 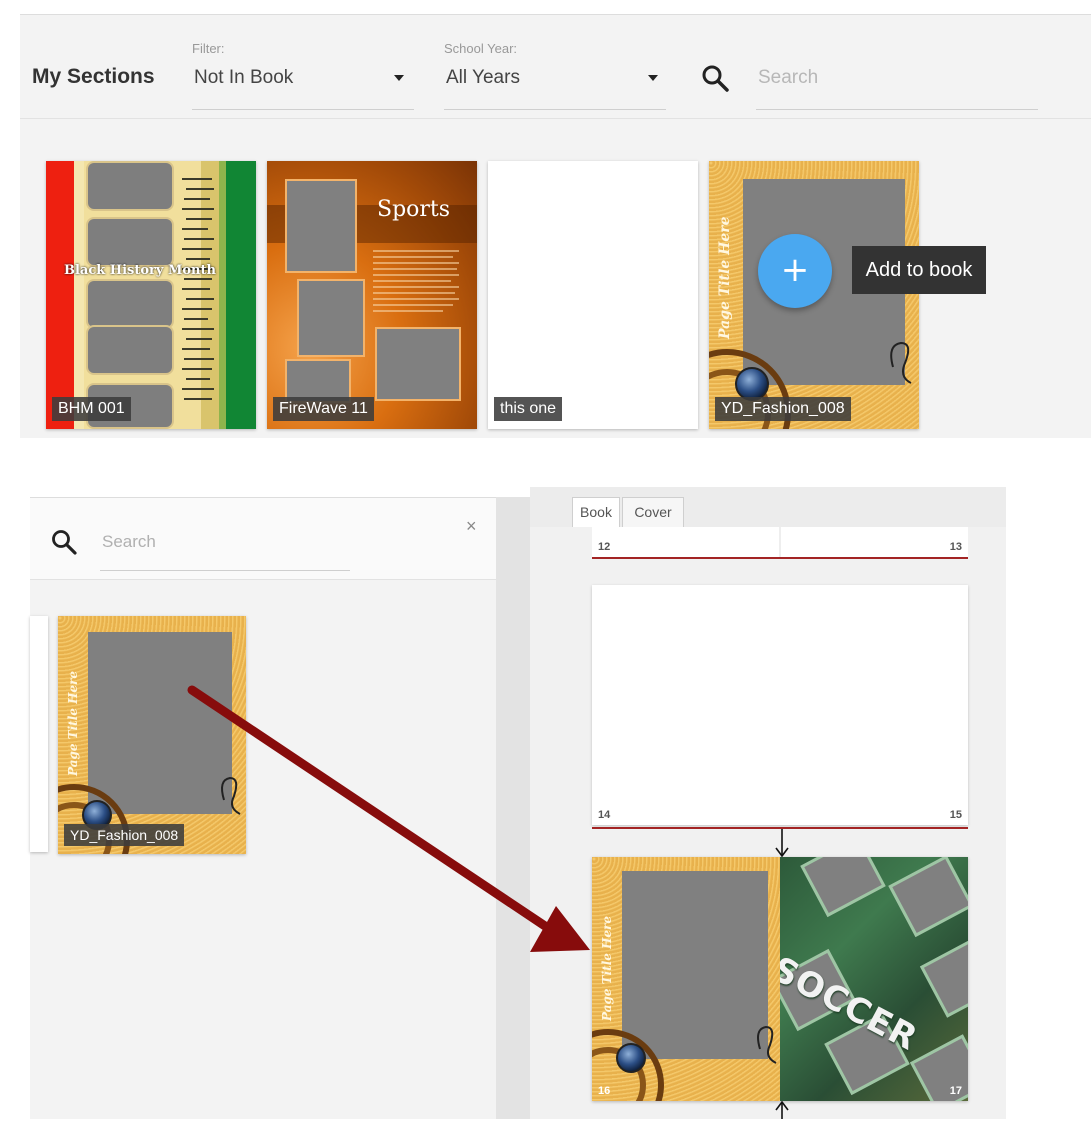 I want to click on page-number: 12, so click(x=604, y=547).